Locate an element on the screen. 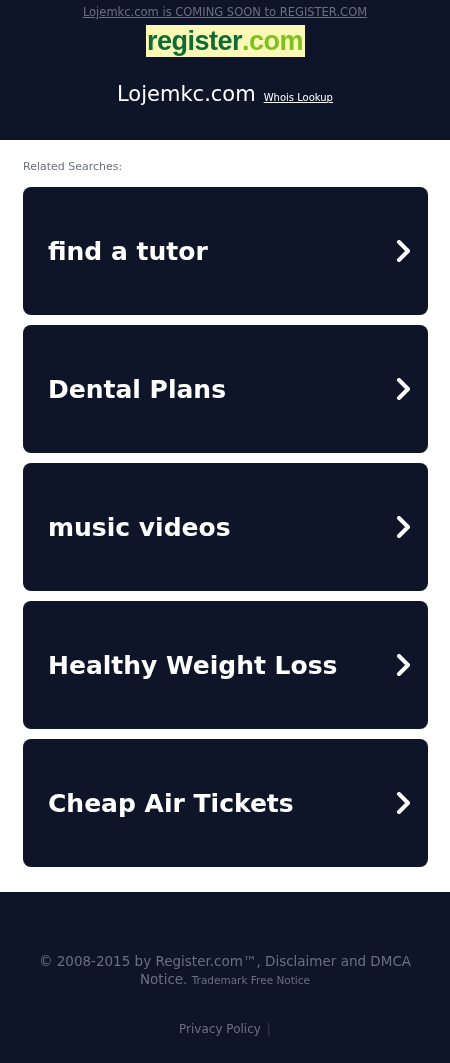 This screenshot has height=1063, width=450. domain-title: Lojemkc.com is located at coordinates (186, 94).